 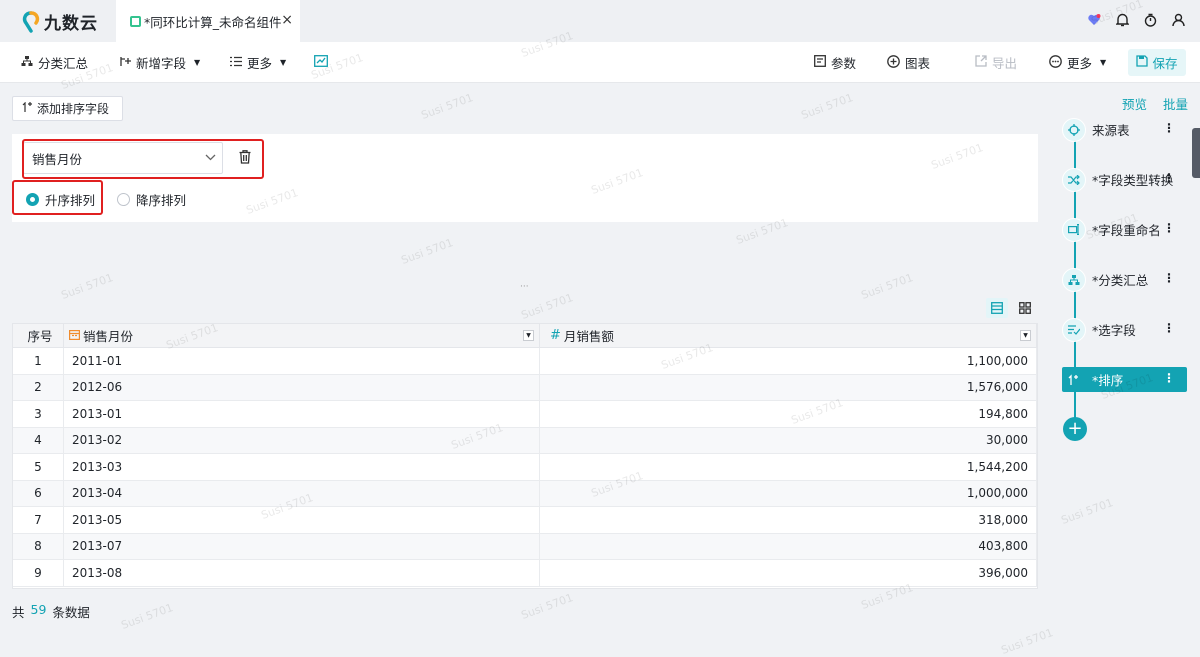 I want to click on close-icon: ×, so click(x=287, y=20).